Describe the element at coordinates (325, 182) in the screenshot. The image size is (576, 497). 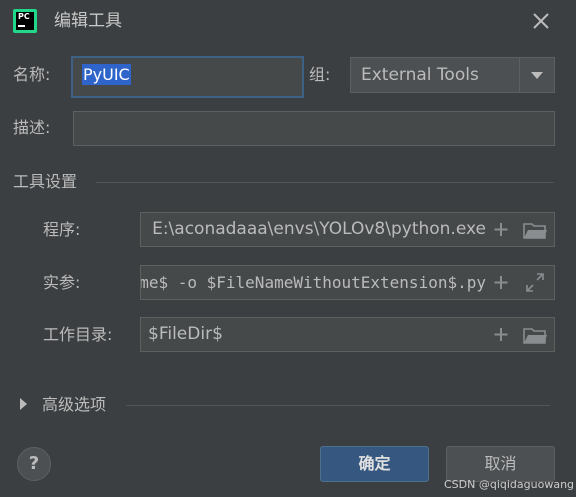
I see `section-divider` at that location.